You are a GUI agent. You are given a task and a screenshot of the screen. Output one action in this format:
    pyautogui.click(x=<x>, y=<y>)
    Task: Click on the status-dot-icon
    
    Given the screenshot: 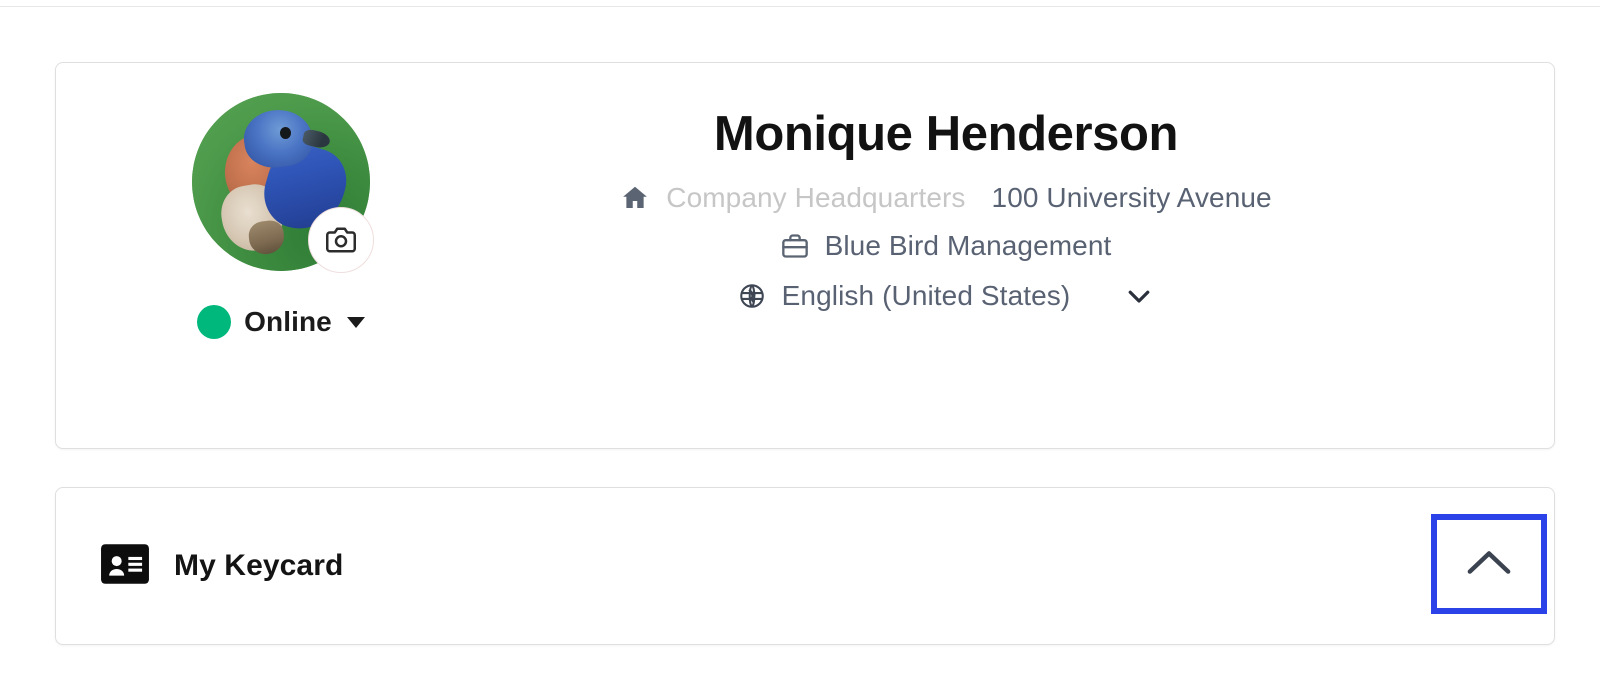 What is the action you would take?
    pyautogui.click(x=214, y=322)
    